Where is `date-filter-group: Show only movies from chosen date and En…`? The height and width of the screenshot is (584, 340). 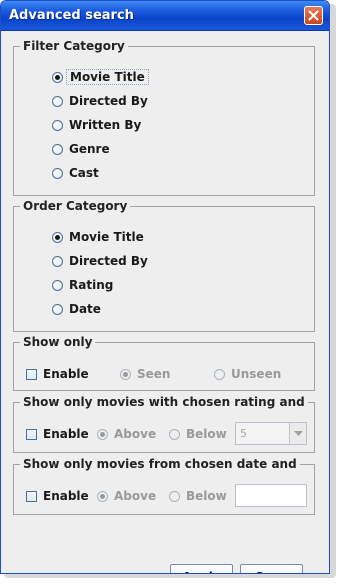
date-filter-group: Show only movies from chosen date and En… is located at coordinates (164, 486).